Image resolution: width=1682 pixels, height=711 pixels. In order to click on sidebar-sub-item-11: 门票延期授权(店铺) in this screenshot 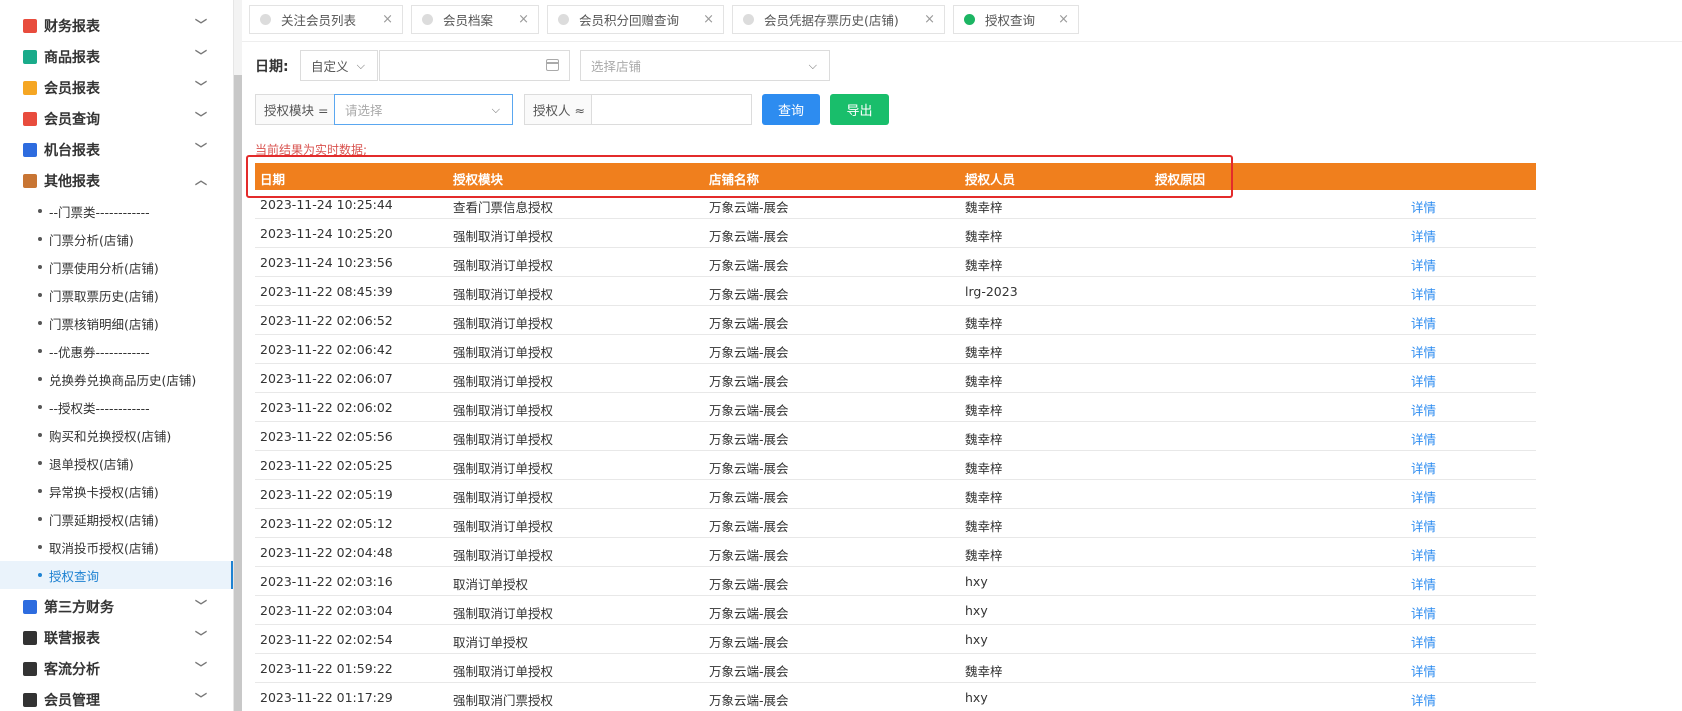, I will do `click(116, 519)`.